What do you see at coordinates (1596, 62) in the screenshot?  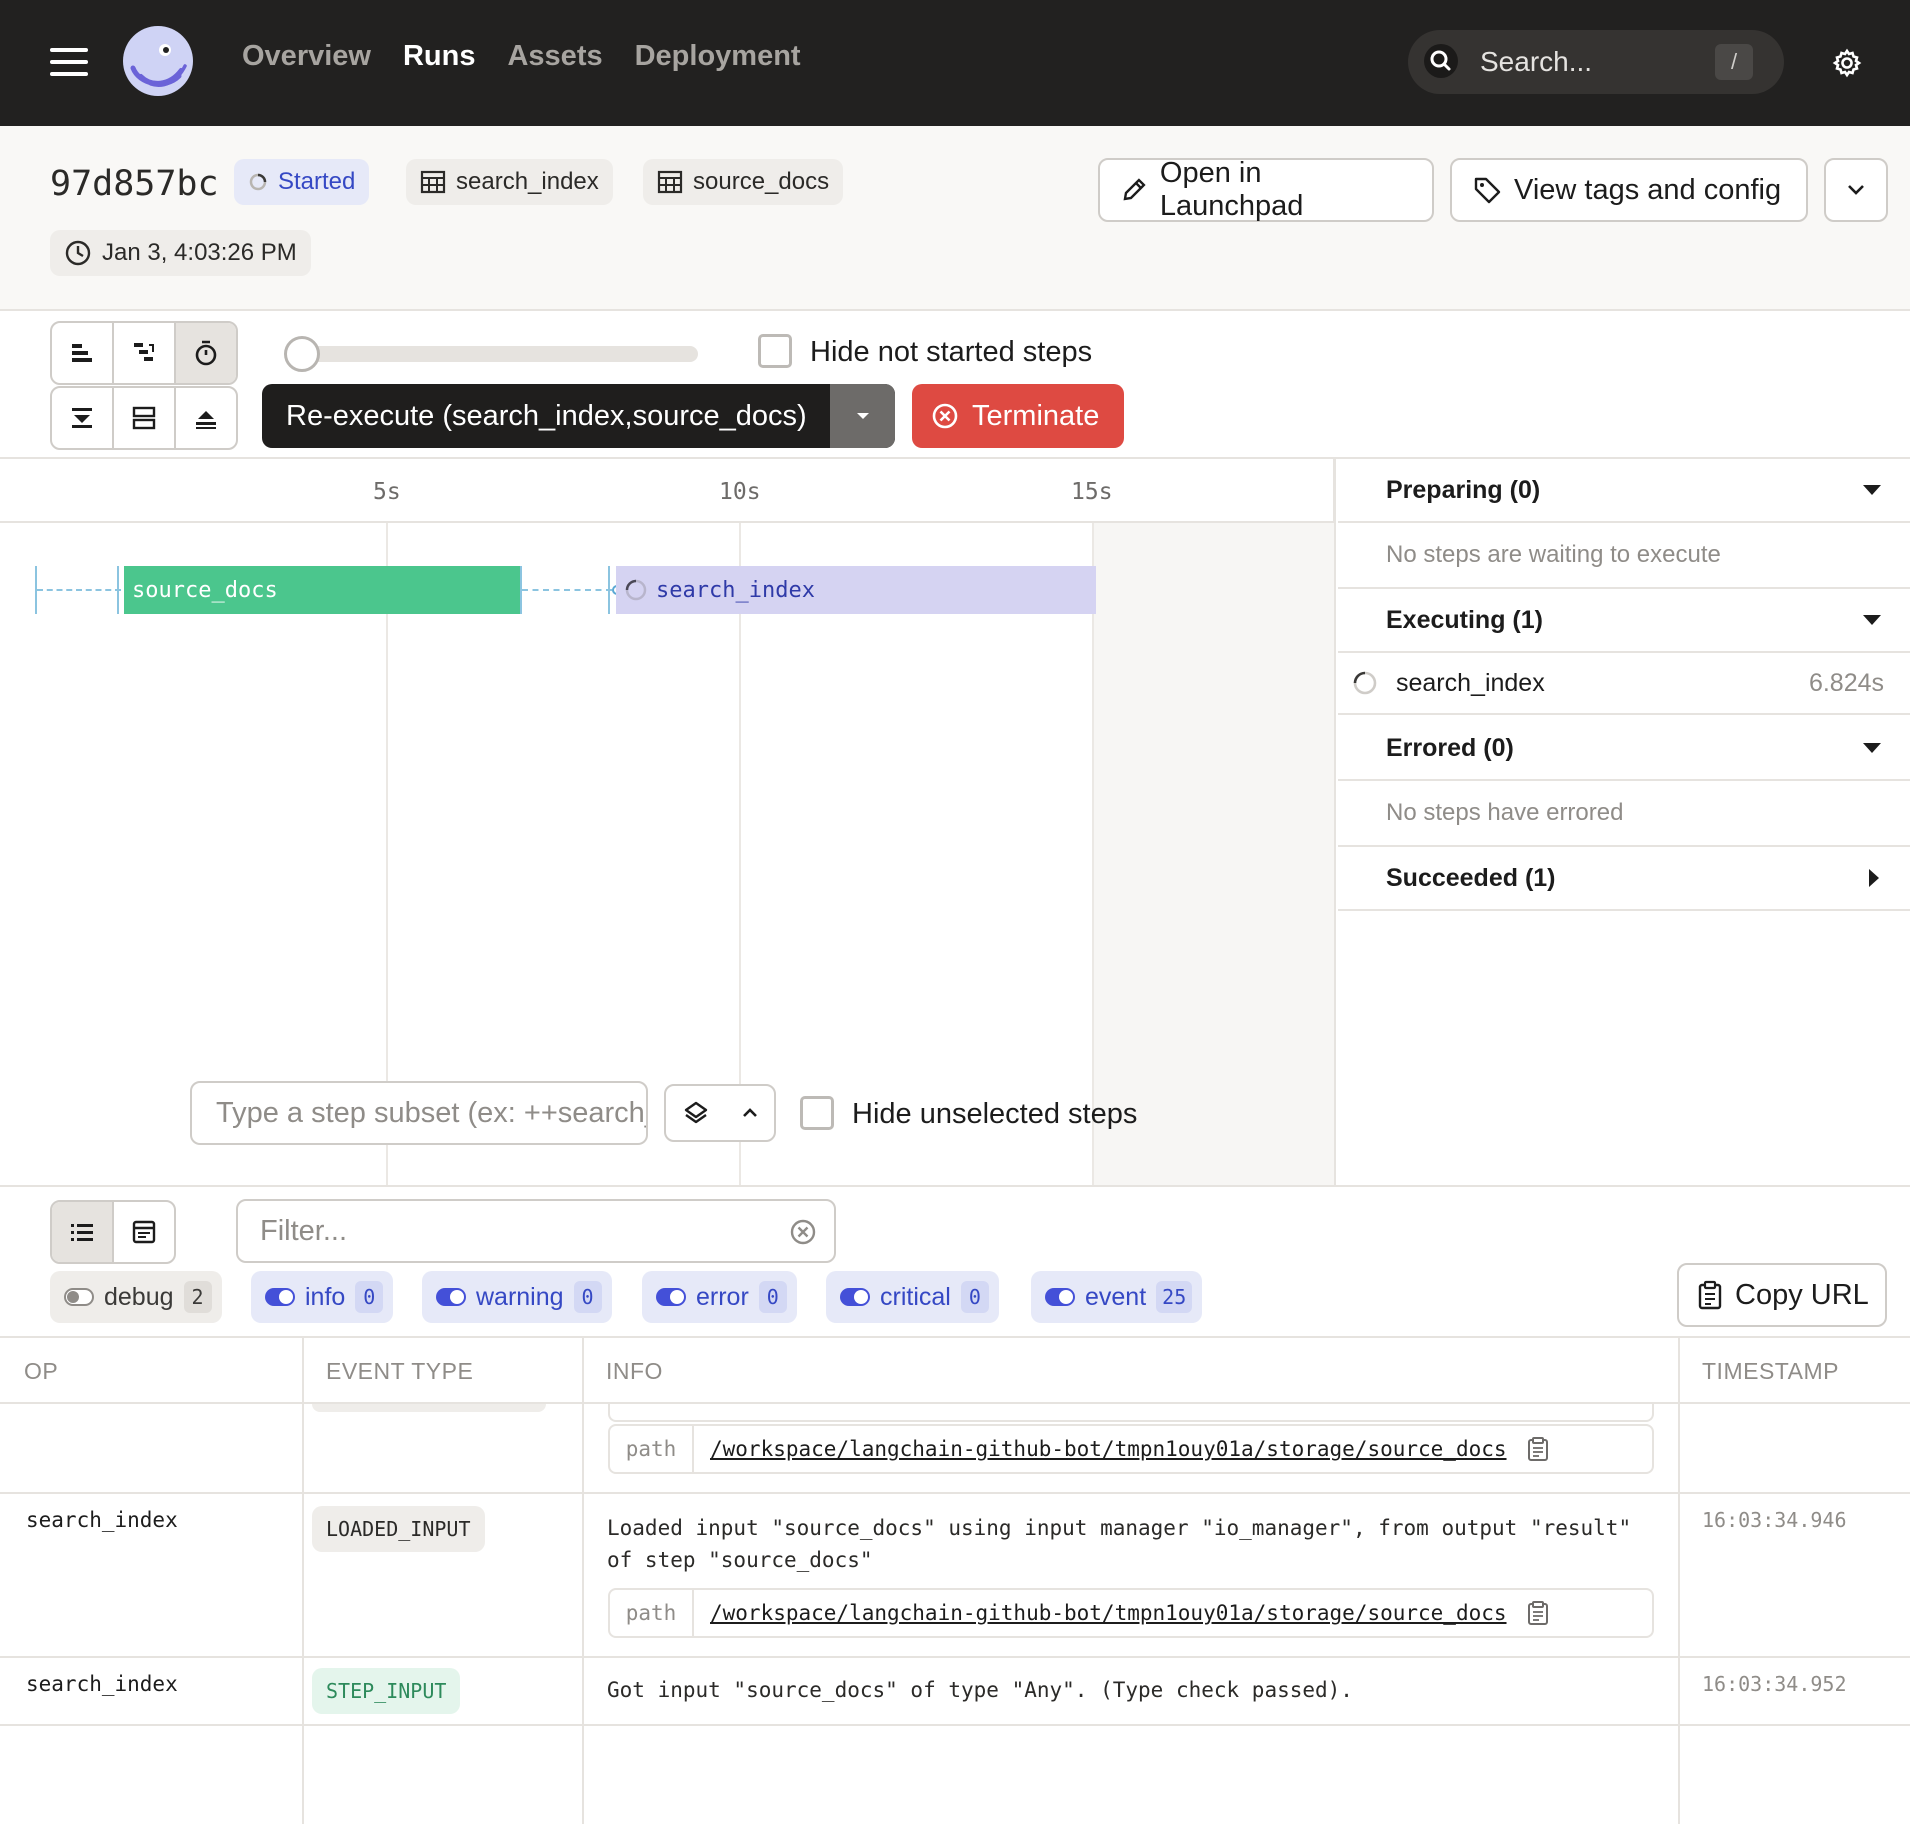 I see `global-search: Search... /` at bounding box center [1596, 62].